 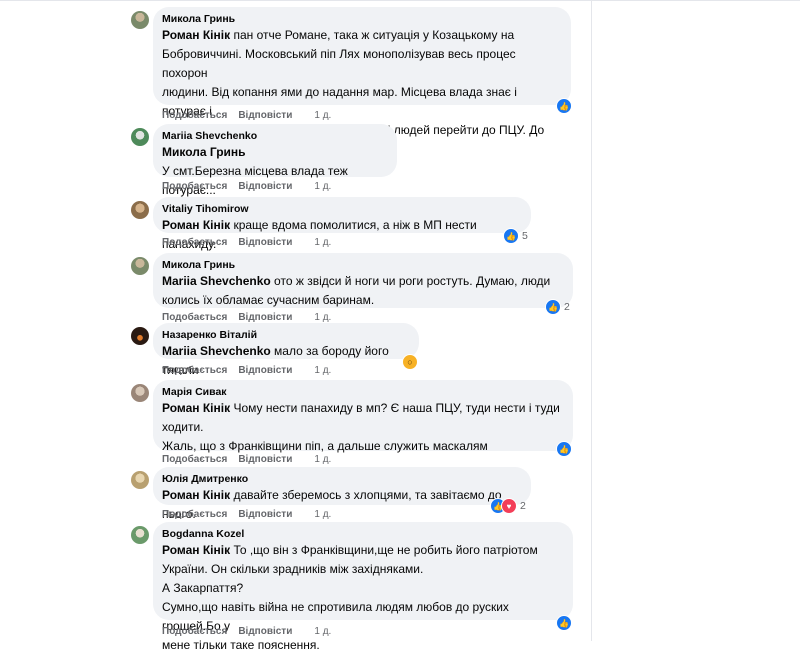 What do you see at coordinates (525, 236) in the screenshot?
I see `reaction-count: 5` at bounding box center [525, 236].